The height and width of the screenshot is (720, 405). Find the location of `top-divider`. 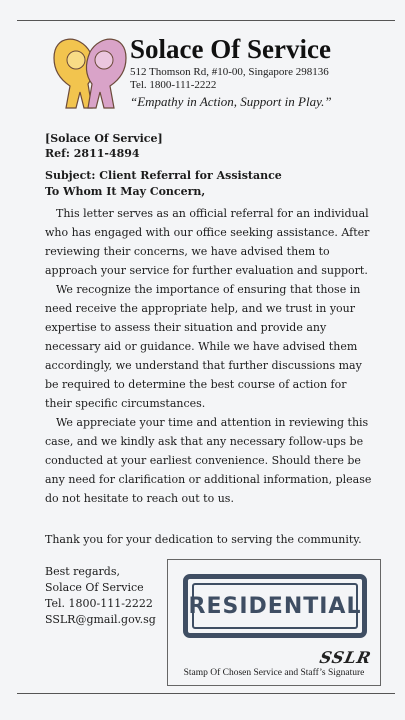

top-divider is located at coordinates (206, 20).